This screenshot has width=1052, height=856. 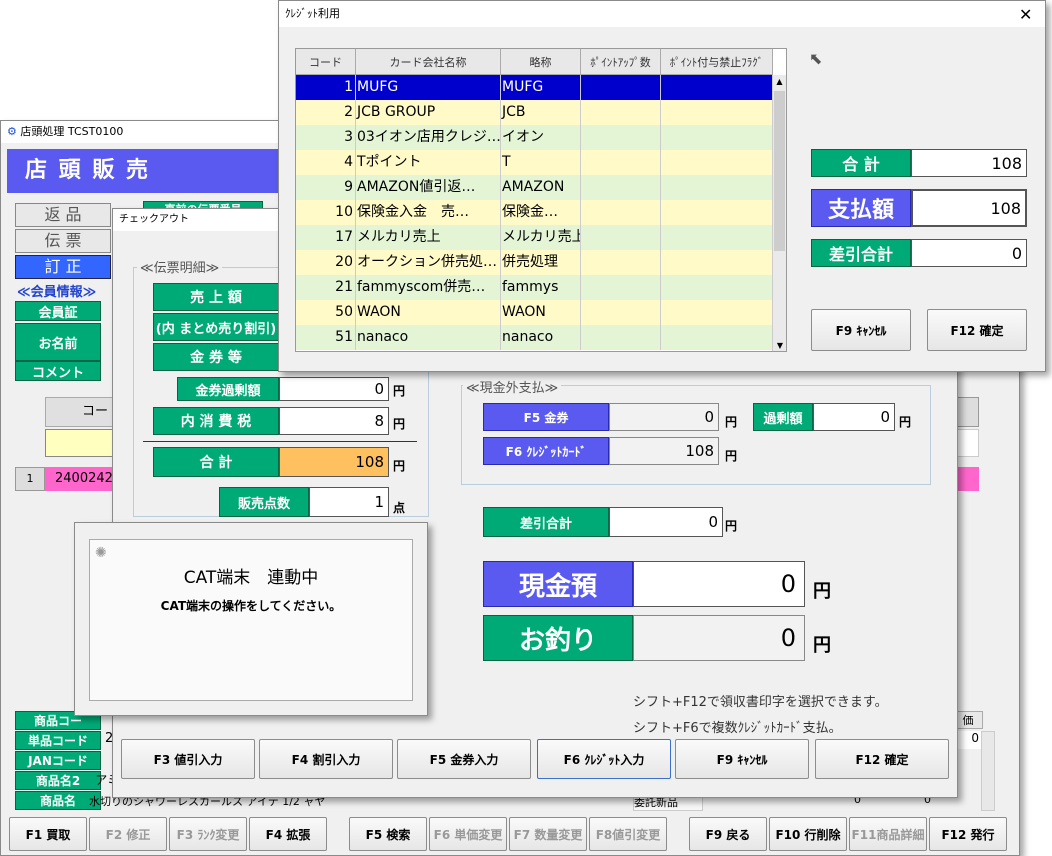 What do you see at coordinates (468, 834) in the screenshot?
I see `fkey-f6: F6 単価変更` at bounding box center [468, 834].